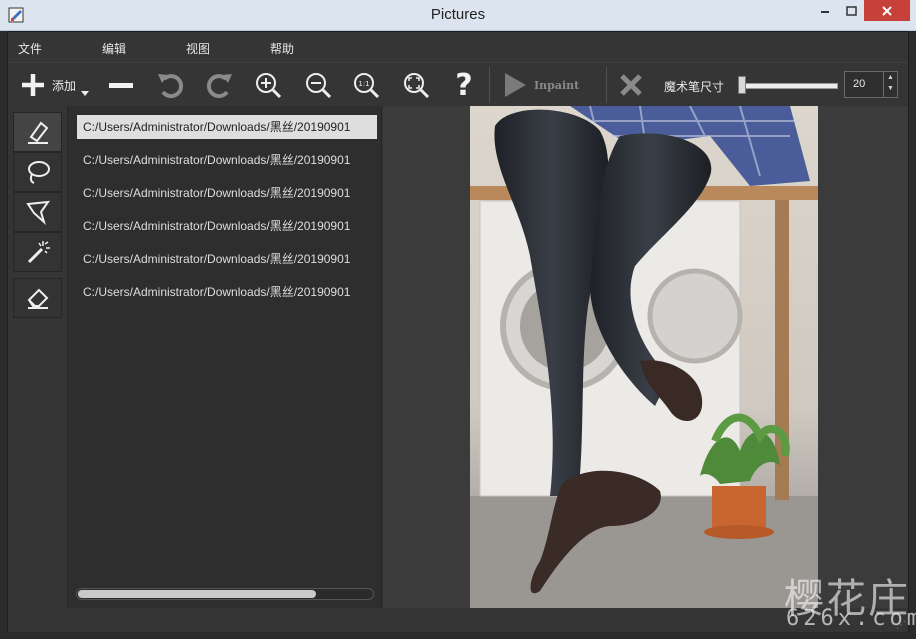  Describe the element at coordinates (198, 48) in the screenshot. I see `menu-view: 视图` at that location.